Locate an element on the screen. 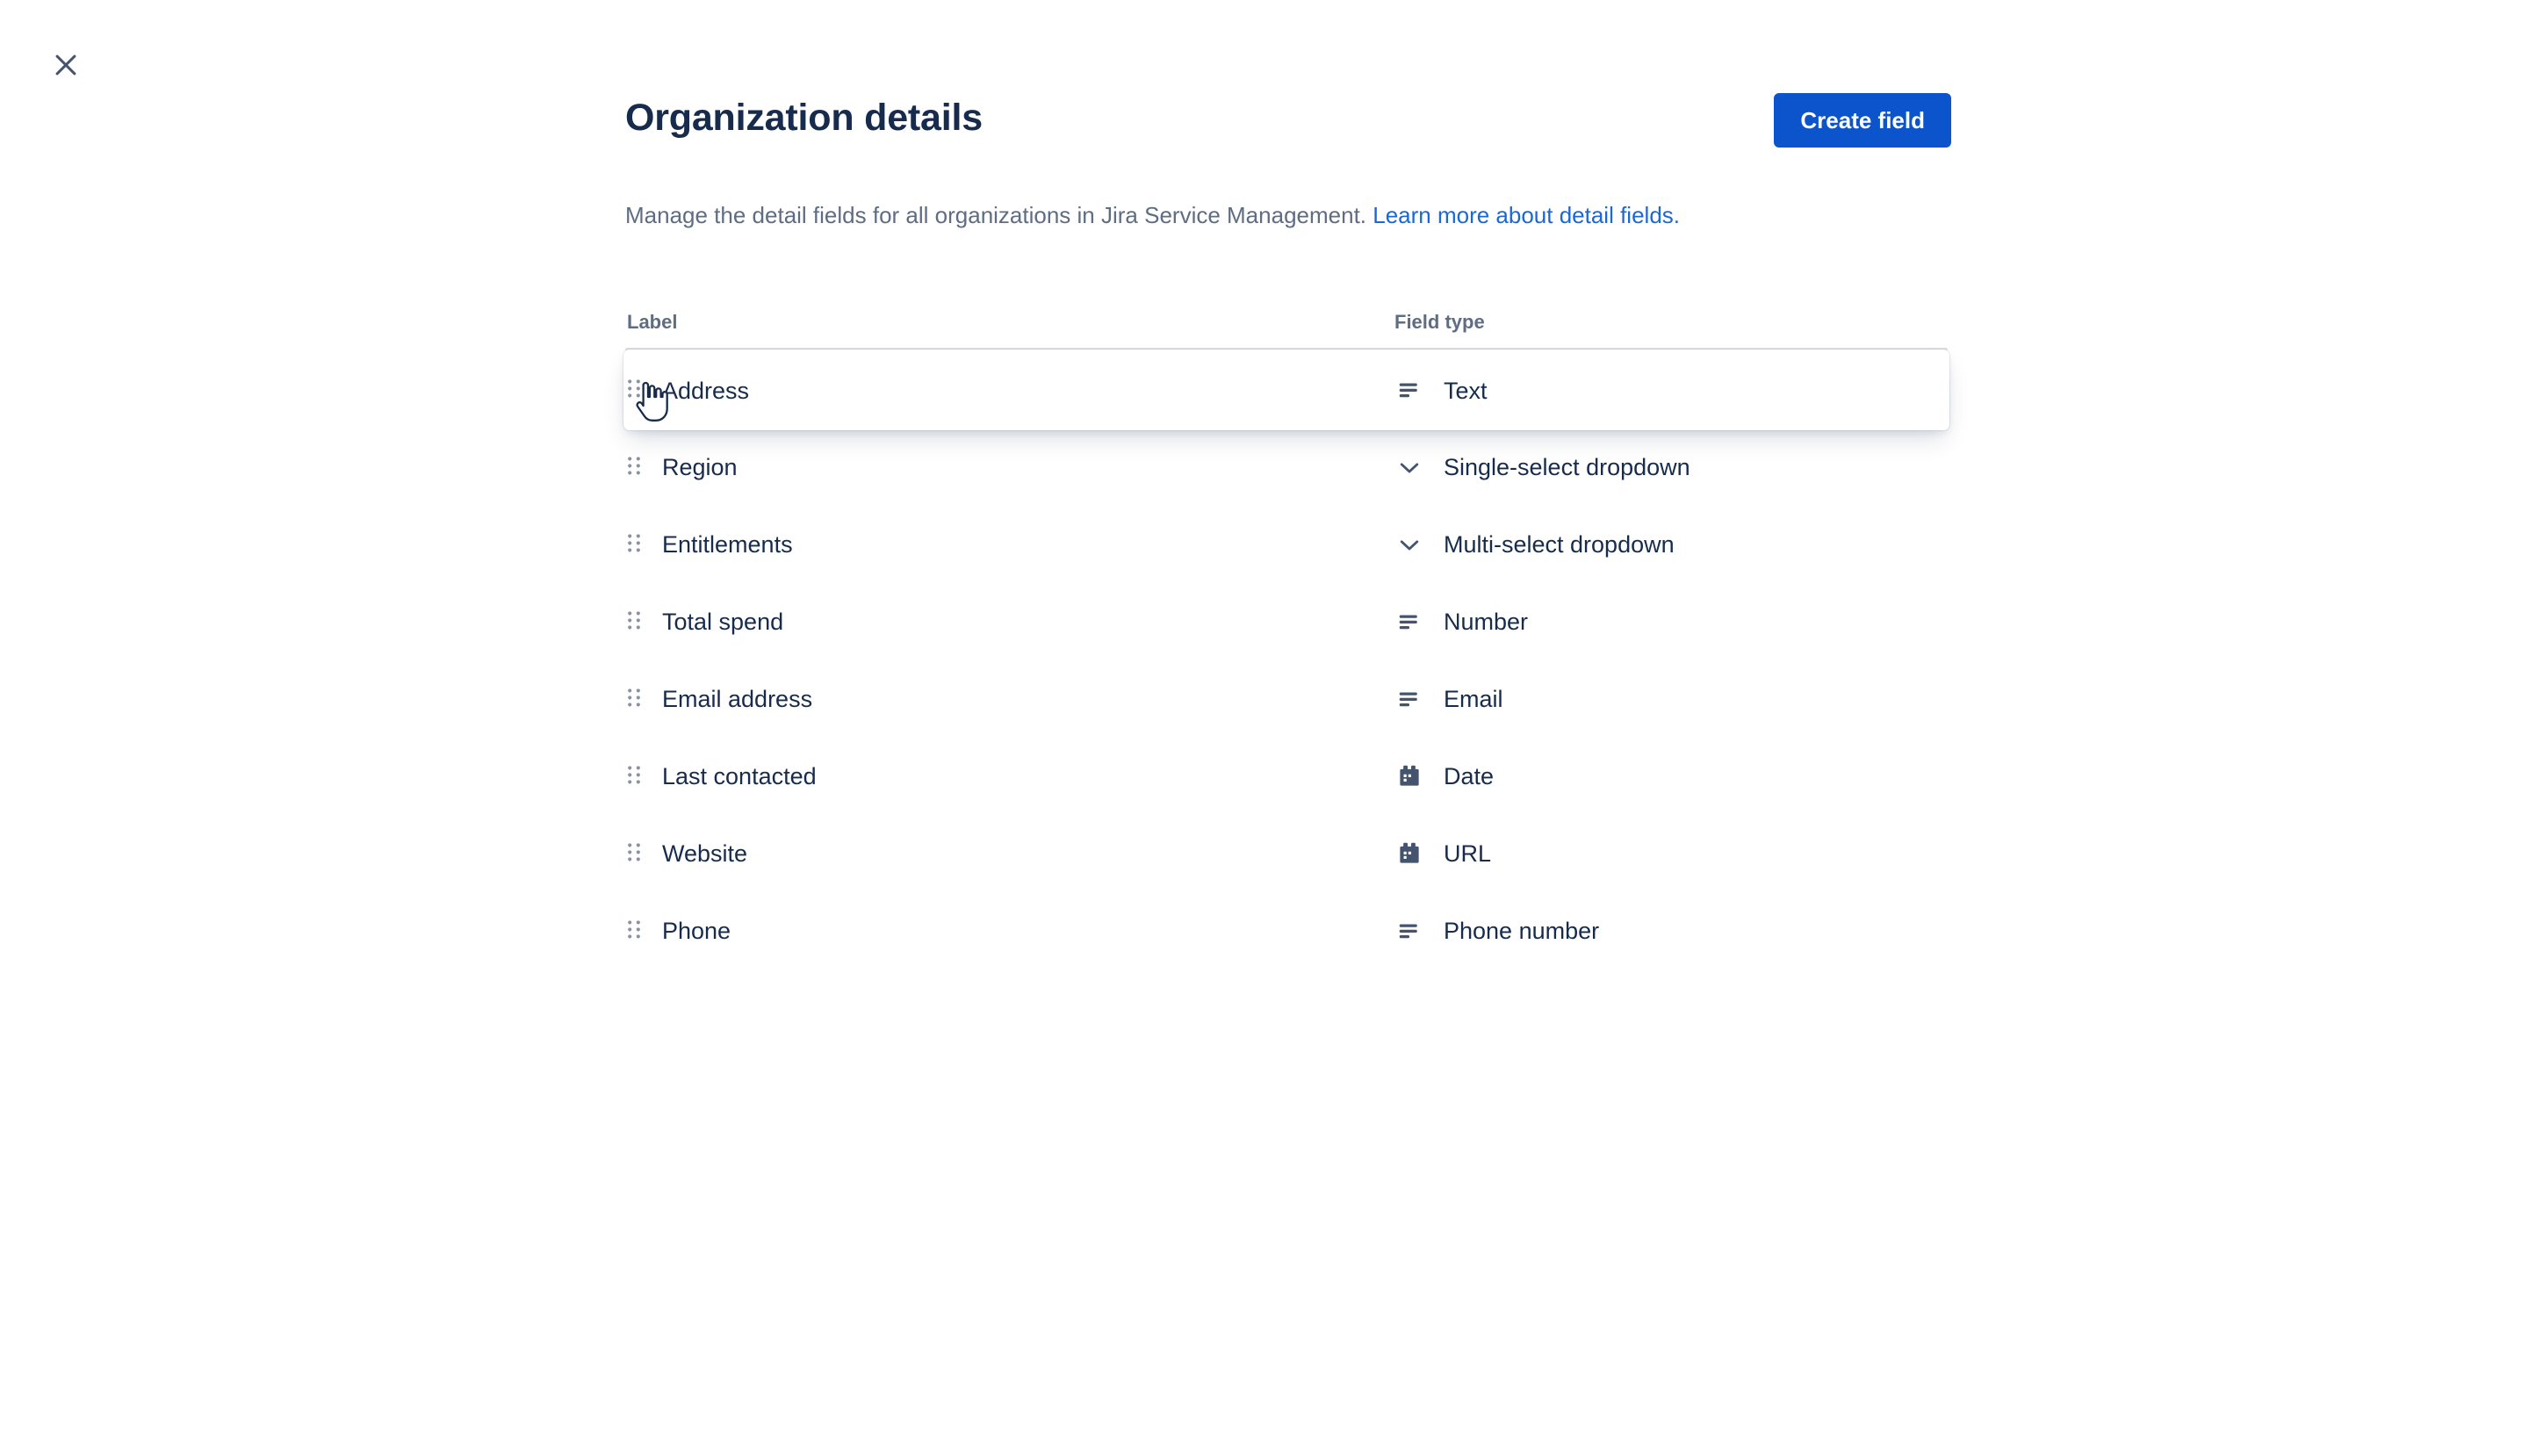 Image resolution: width=2529 pixels, height=1456 pixels. row-label-cell: Phone is located at coordinates (1011, 931).